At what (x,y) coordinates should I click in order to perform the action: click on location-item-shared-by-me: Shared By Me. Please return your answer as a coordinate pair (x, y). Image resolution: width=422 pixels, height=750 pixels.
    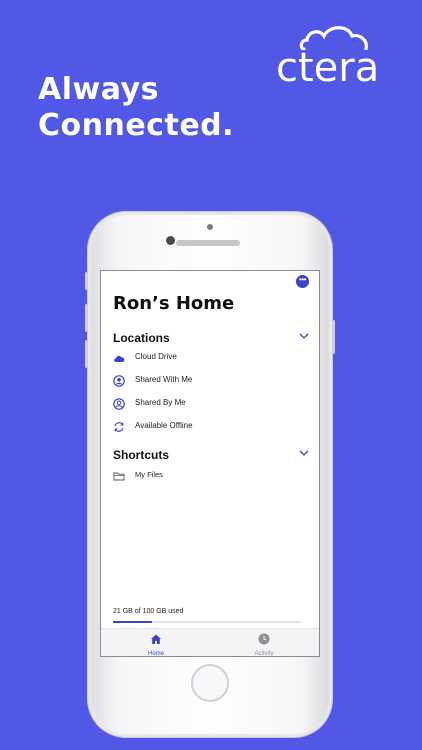
    Looking at the image, I should click on (208, 405).